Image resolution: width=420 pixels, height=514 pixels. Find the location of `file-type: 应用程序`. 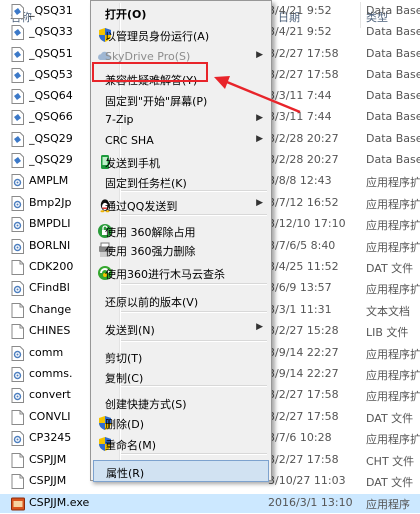

file-type: 应用程序 is located at coordinates (388, 504).